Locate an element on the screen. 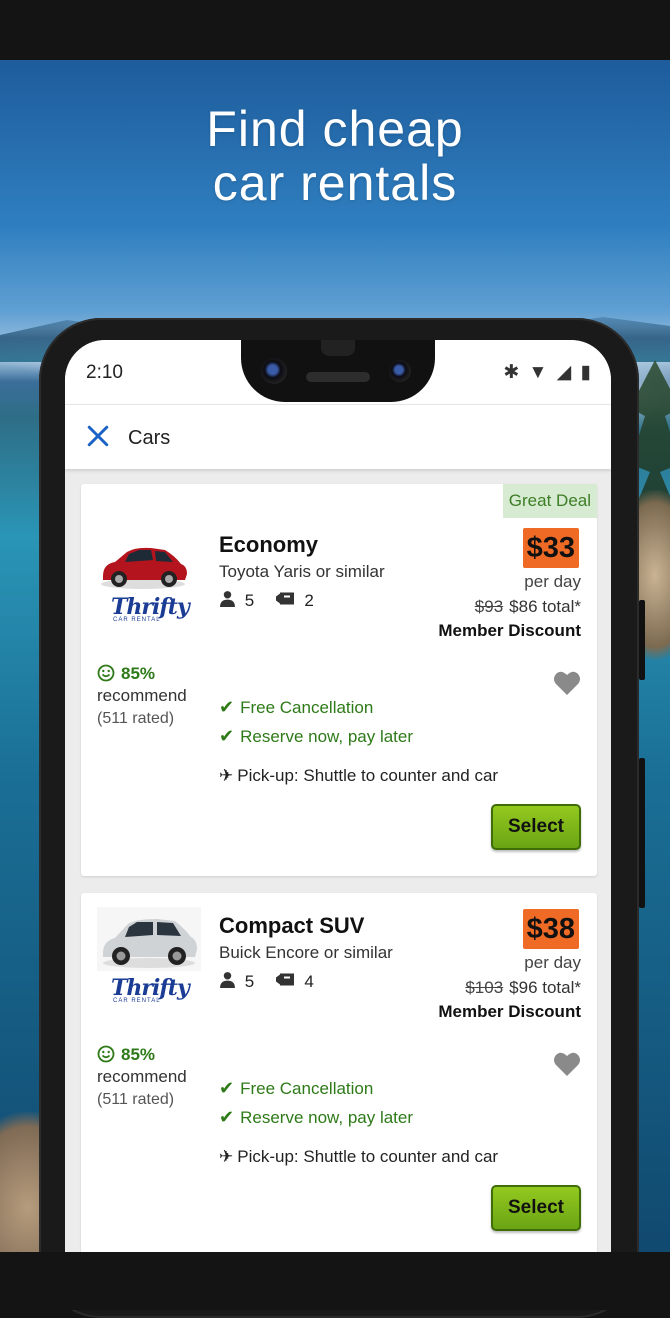 This screenshot has width=670, height=1318. bottom-bar is located at coordinates (335, 1281).